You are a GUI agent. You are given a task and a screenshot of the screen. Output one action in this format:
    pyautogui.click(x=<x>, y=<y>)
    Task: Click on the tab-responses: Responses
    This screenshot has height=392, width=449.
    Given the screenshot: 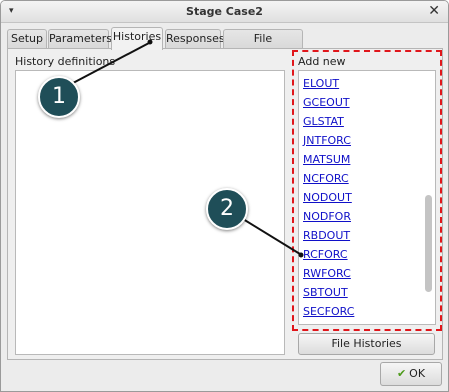 What is the action you would take?
    pyautogui.click(x=195, y=39)
    